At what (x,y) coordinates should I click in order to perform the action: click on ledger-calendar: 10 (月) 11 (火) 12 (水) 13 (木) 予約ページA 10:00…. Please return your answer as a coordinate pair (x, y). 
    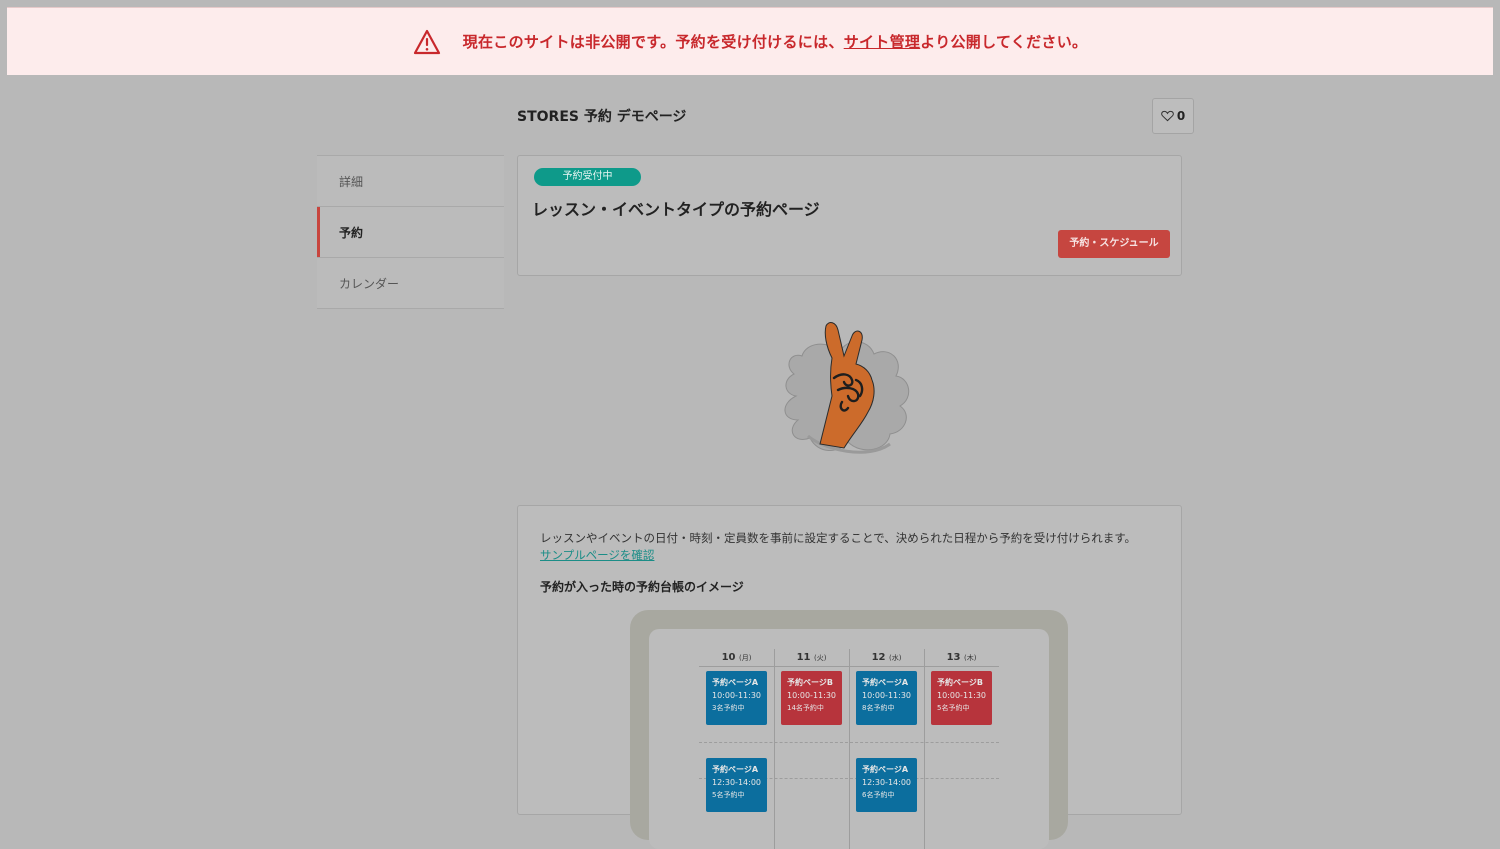
    Looking at the image, I should click on (849, 739).